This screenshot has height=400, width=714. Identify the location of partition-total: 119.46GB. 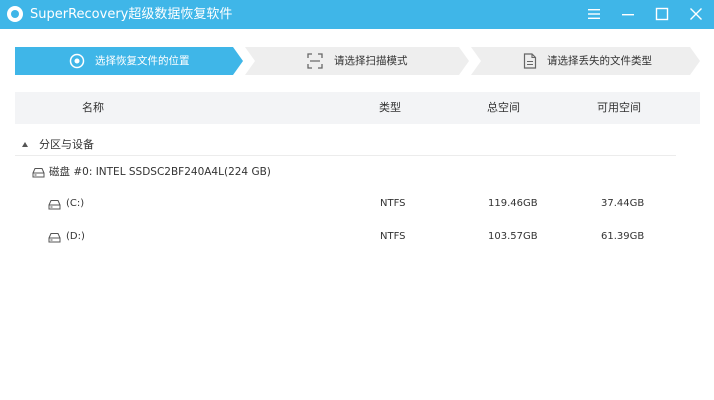
(513, 203).